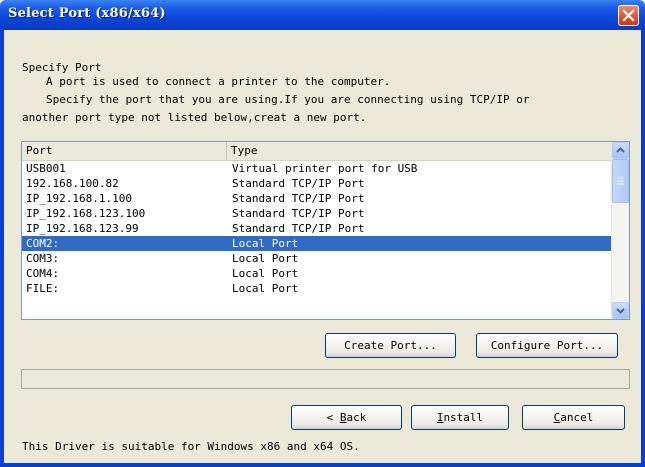 This screenshot has height=467, width=645. What do you see at coordinates (330, 417) in the screenshot?
I see `back-arrow: <` at bounding box center [330, 417].